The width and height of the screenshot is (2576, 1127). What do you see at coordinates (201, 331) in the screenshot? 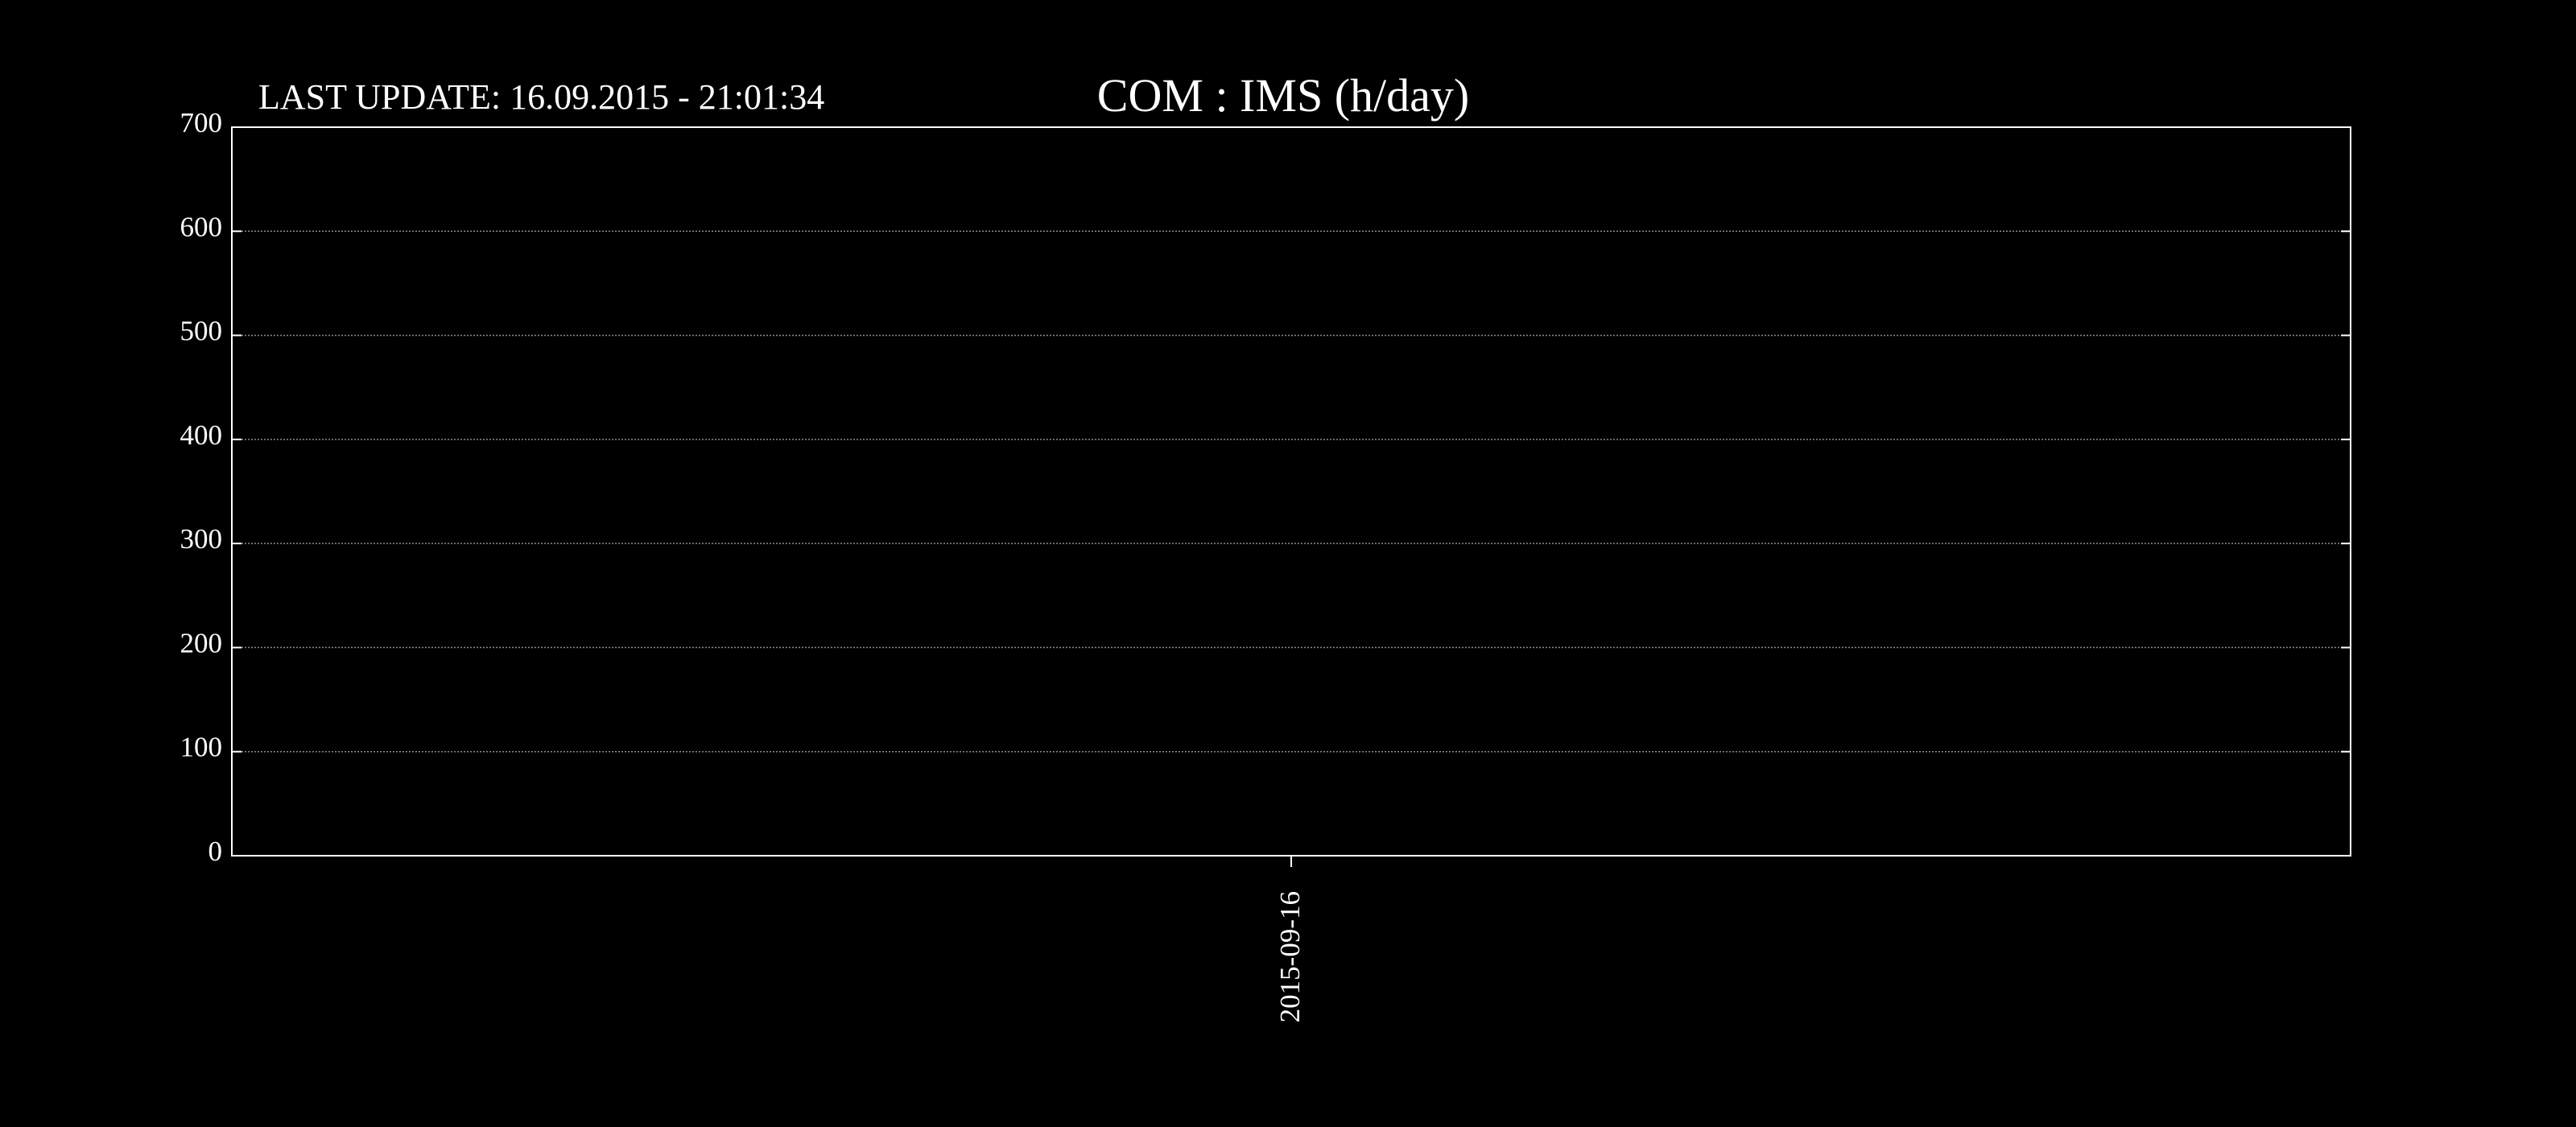
I see `y-tick-label: 500` at bounding box center [201, 331].